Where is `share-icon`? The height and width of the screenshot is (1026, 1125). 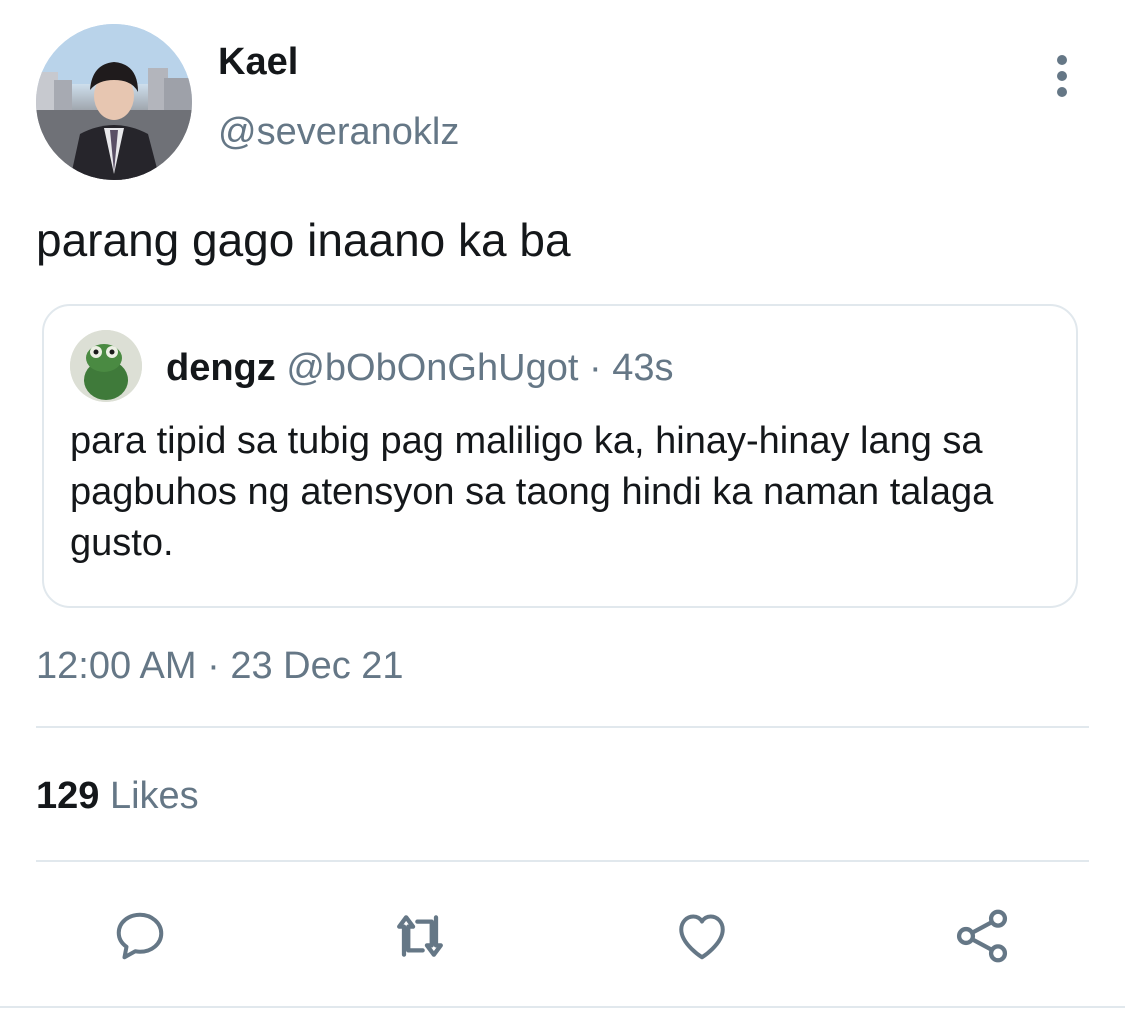 share-icon is located at coordinates (982, 936).